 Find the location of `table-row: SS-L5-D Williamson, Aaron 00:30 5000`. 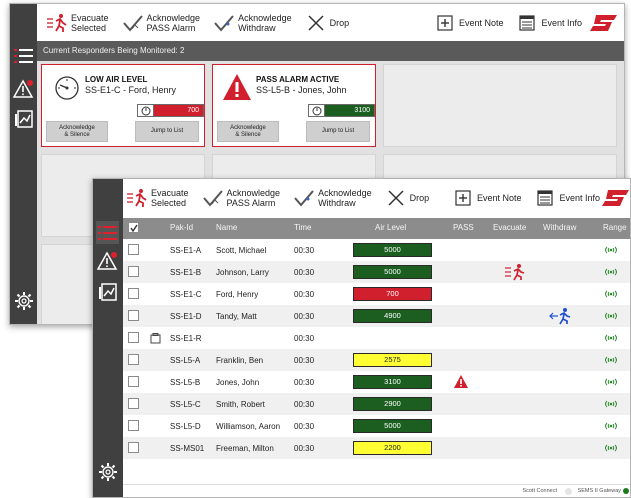

table-row: SS-L5-D Williamson, Aaron 00:30 5000 is located at coordinates (376, 426).